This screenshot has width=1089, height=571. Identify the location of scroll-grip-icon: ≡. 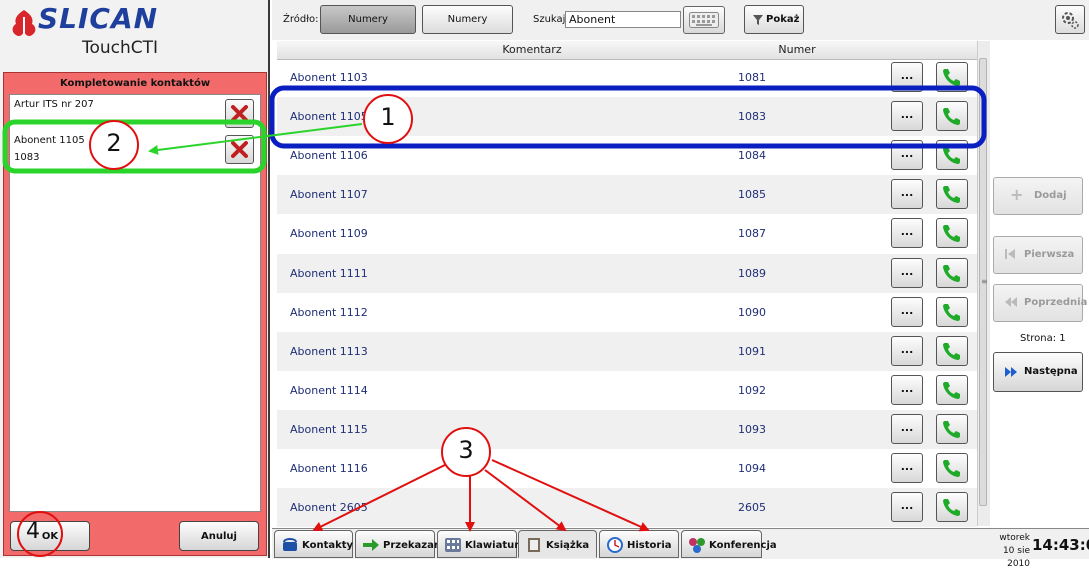
(984, 281).